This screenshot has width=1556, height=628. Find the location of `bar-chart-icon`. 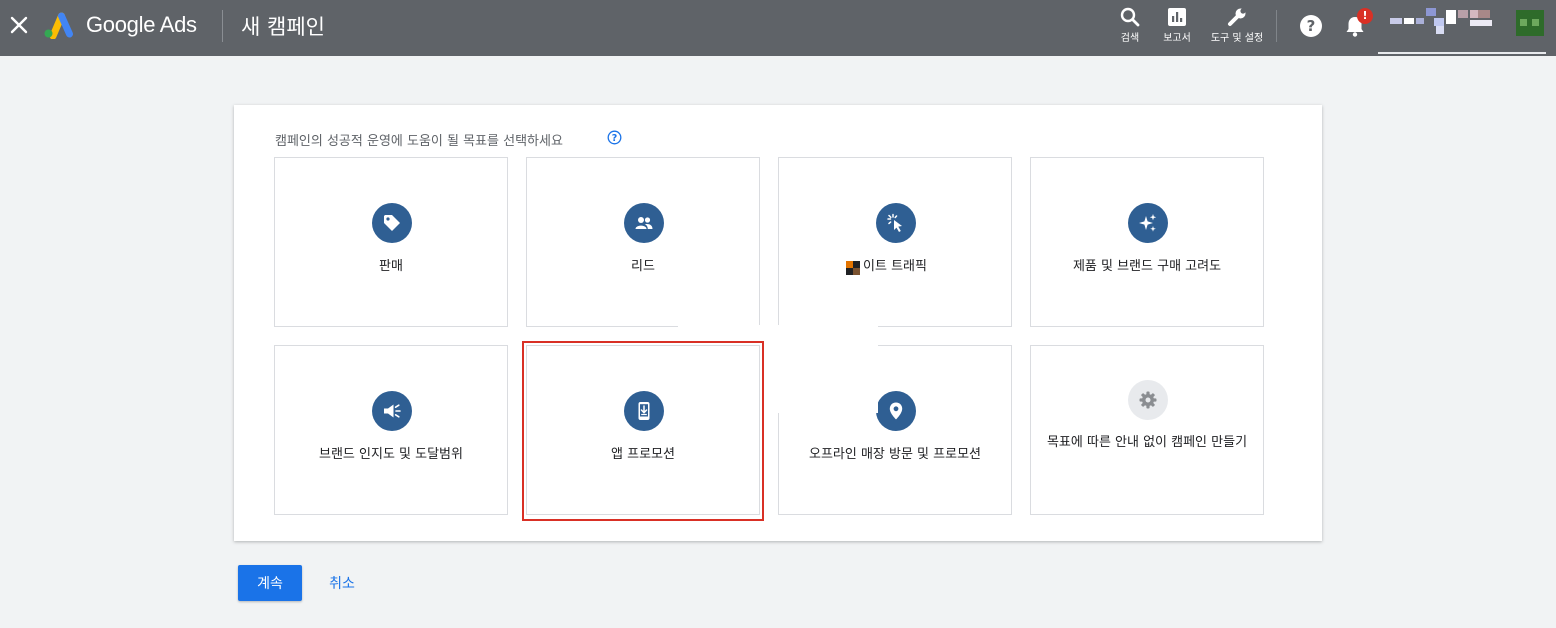

bar-chart-icon is located at coordinates (1177, 17).